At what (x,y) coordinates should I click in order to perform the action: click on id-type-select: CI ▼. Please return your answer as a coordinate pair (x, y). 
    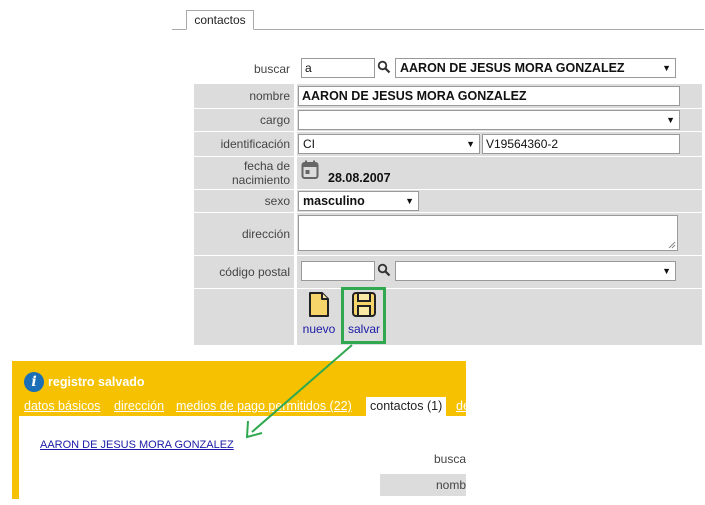
    Looking at the image, I should click on (389, 144).